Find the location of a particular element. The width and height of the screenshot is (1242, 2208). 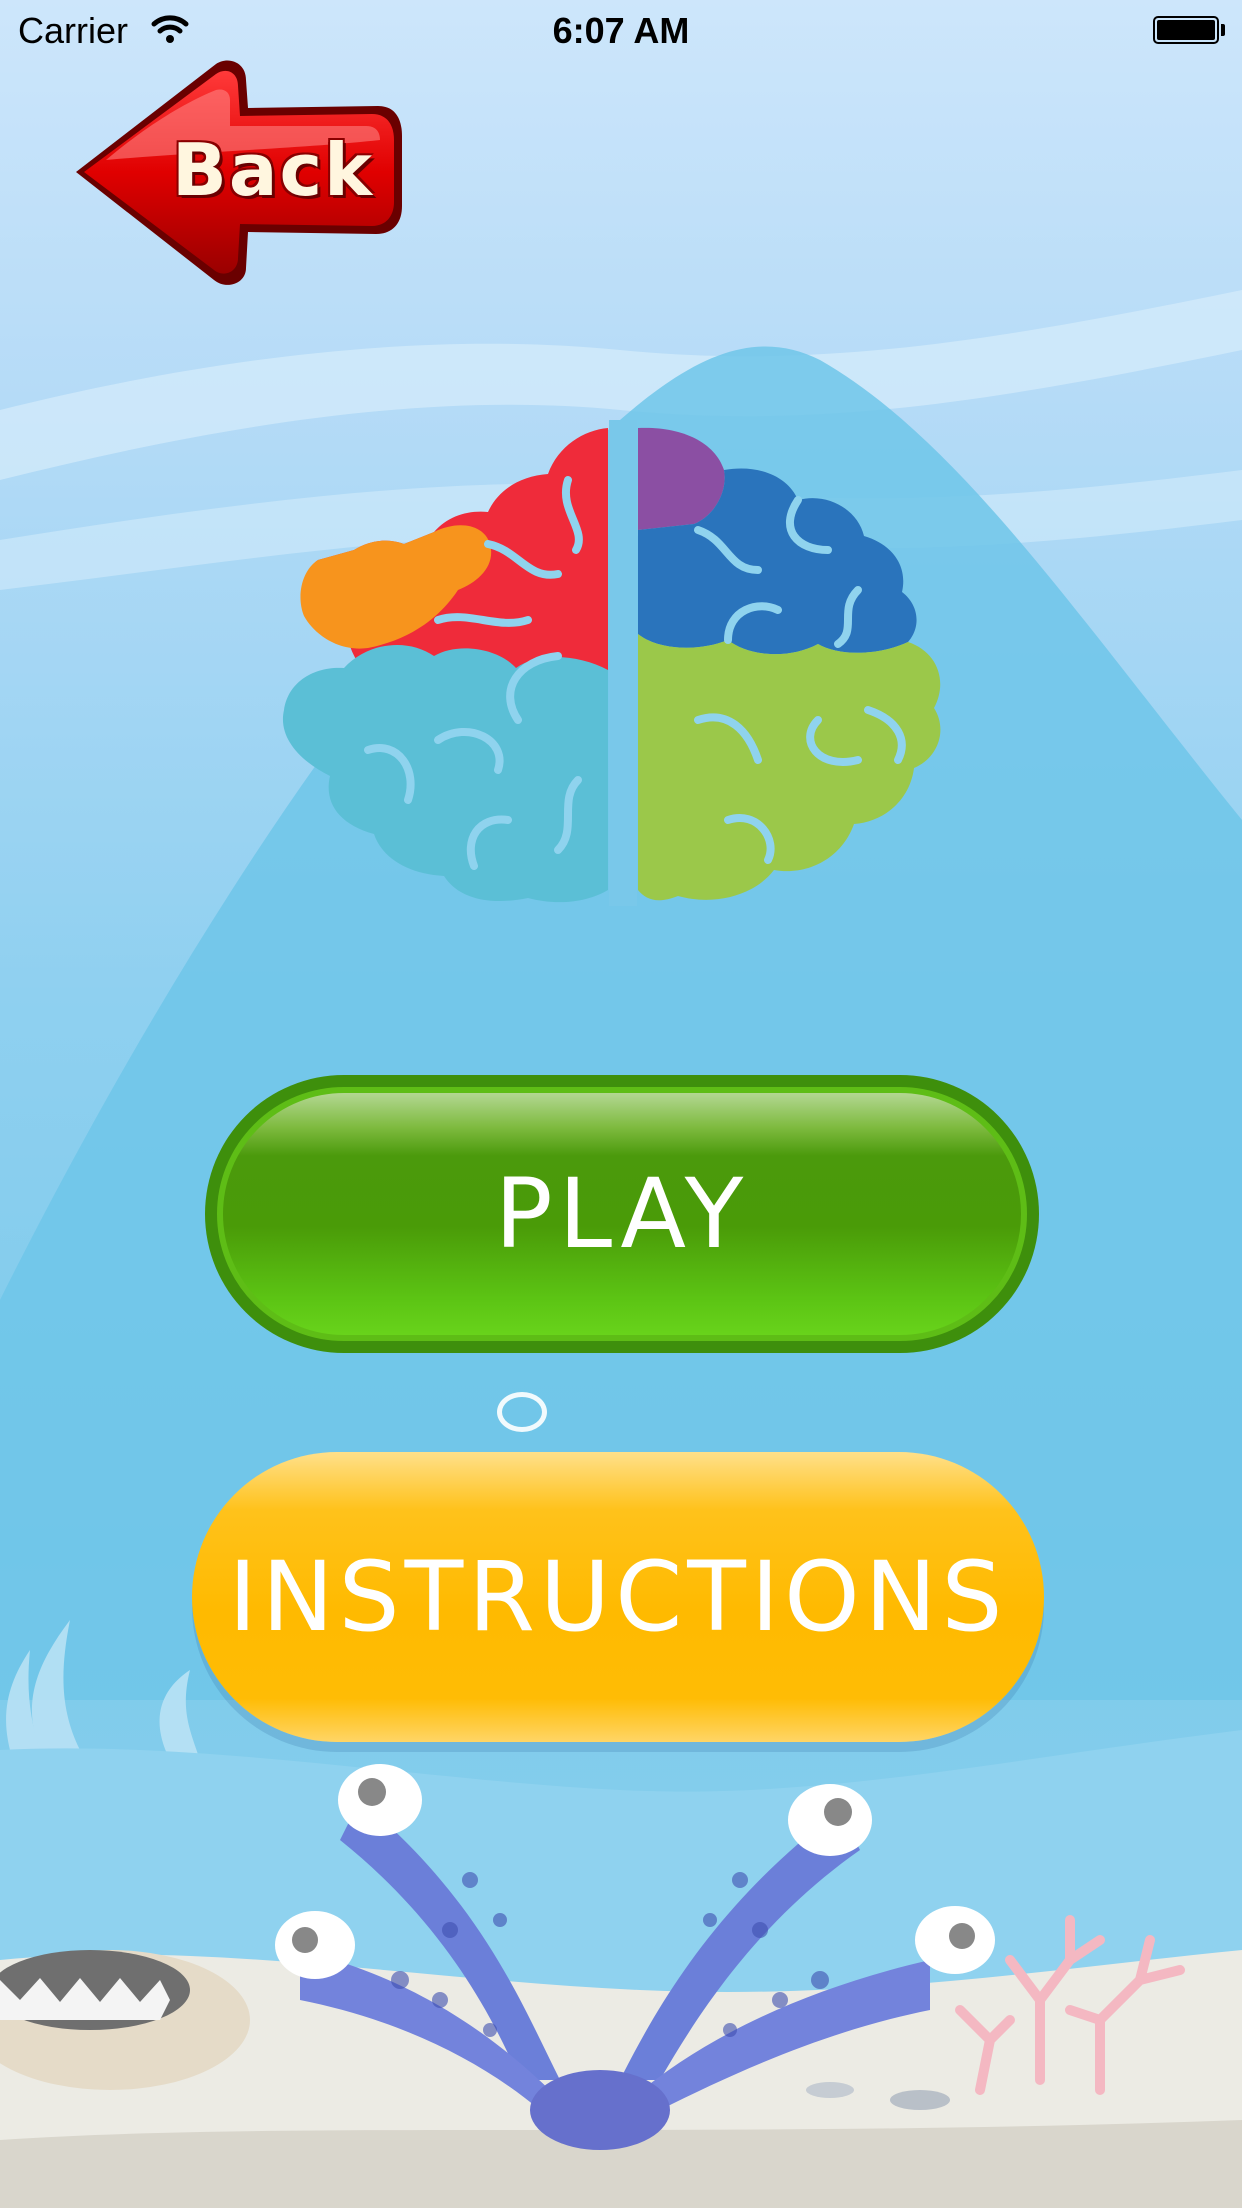

battery-icon is located at coordinates (1186, 30).